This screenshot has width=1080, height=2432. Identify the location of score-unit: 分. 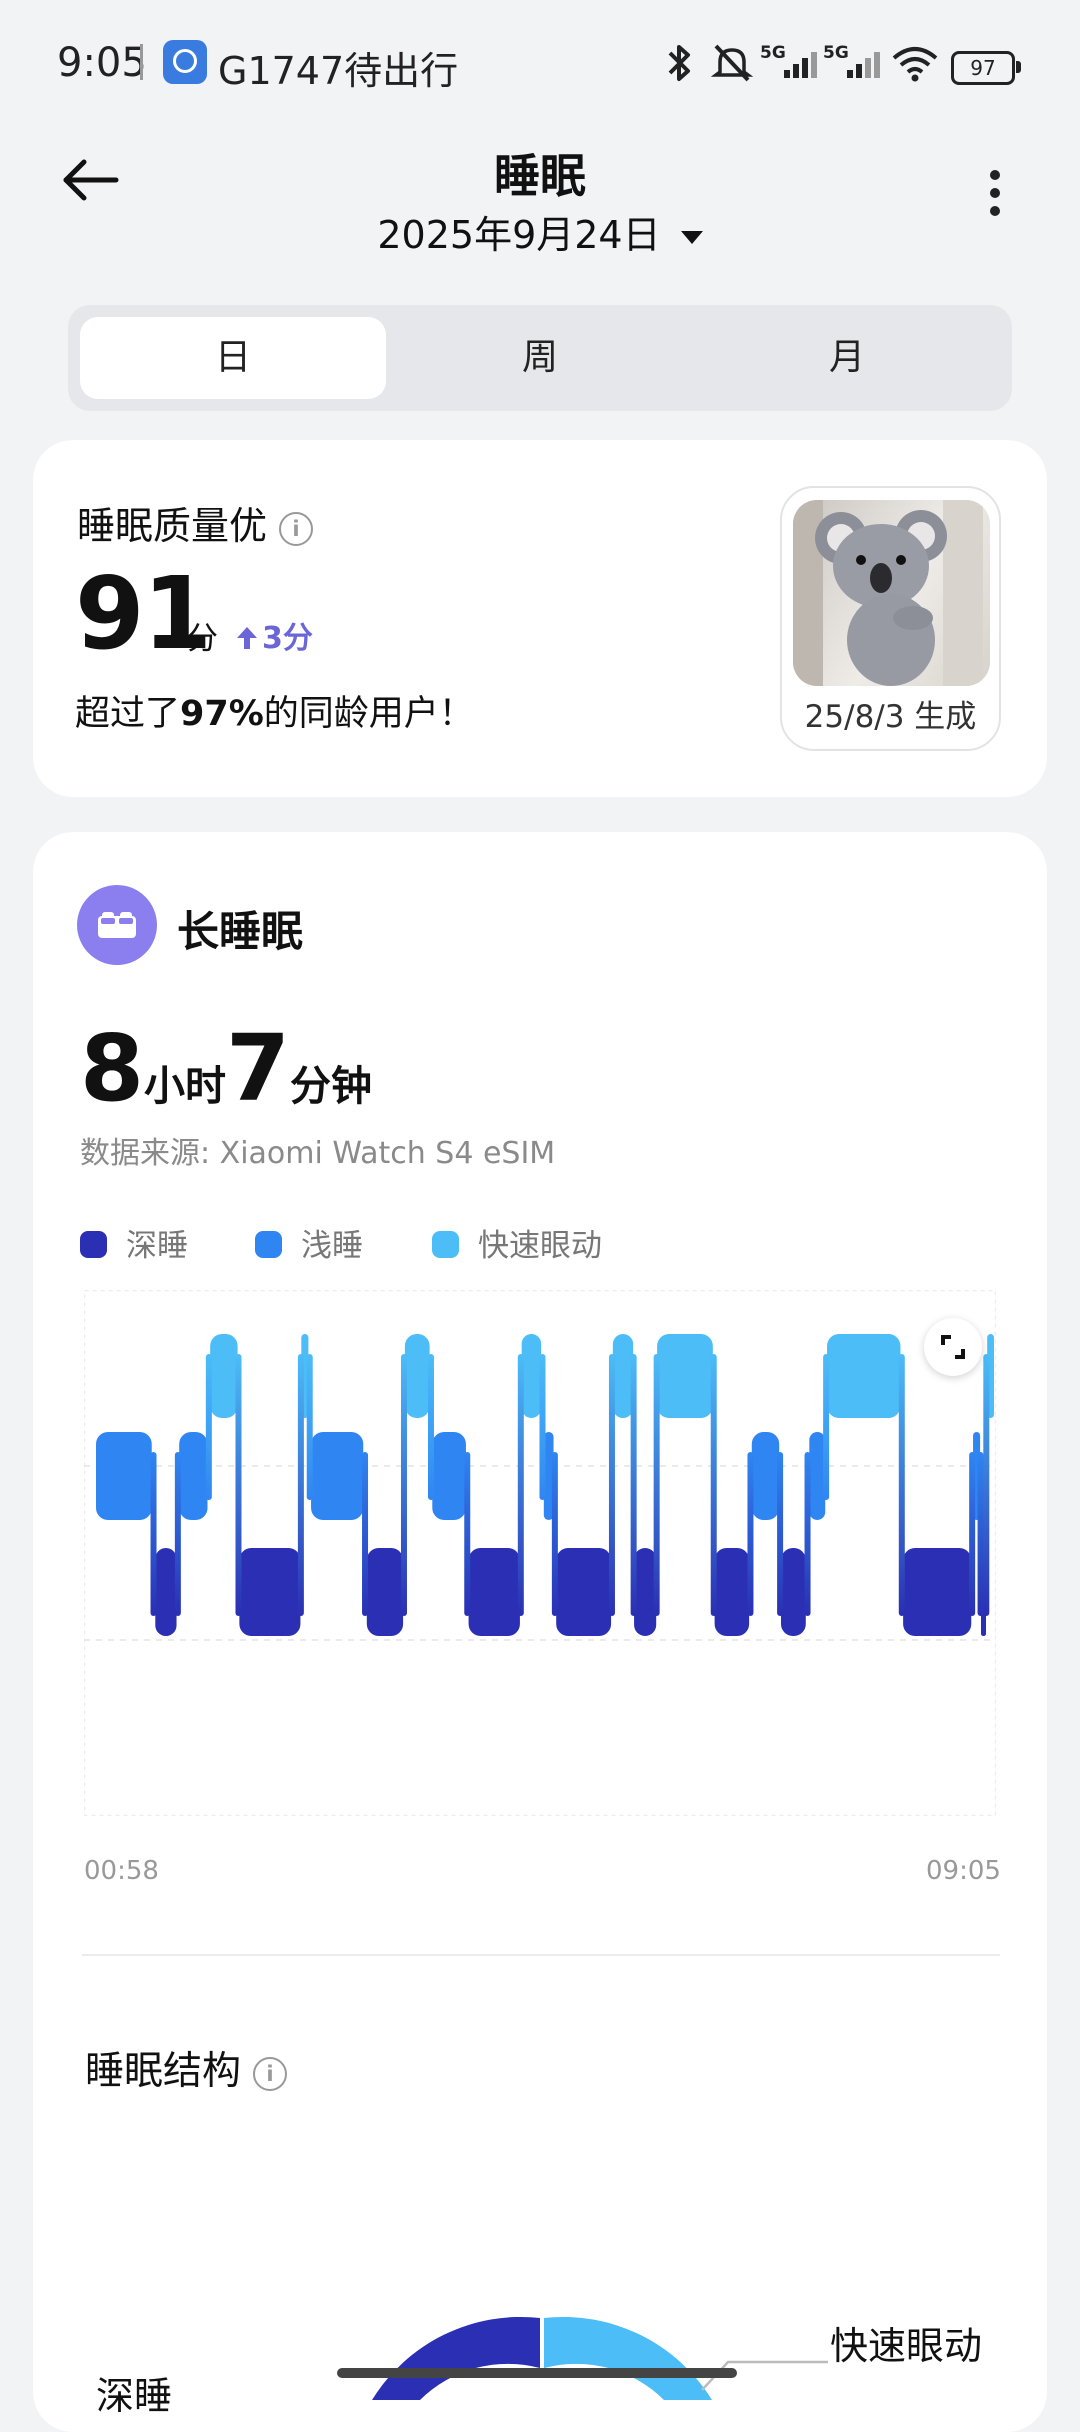
(202, 639).